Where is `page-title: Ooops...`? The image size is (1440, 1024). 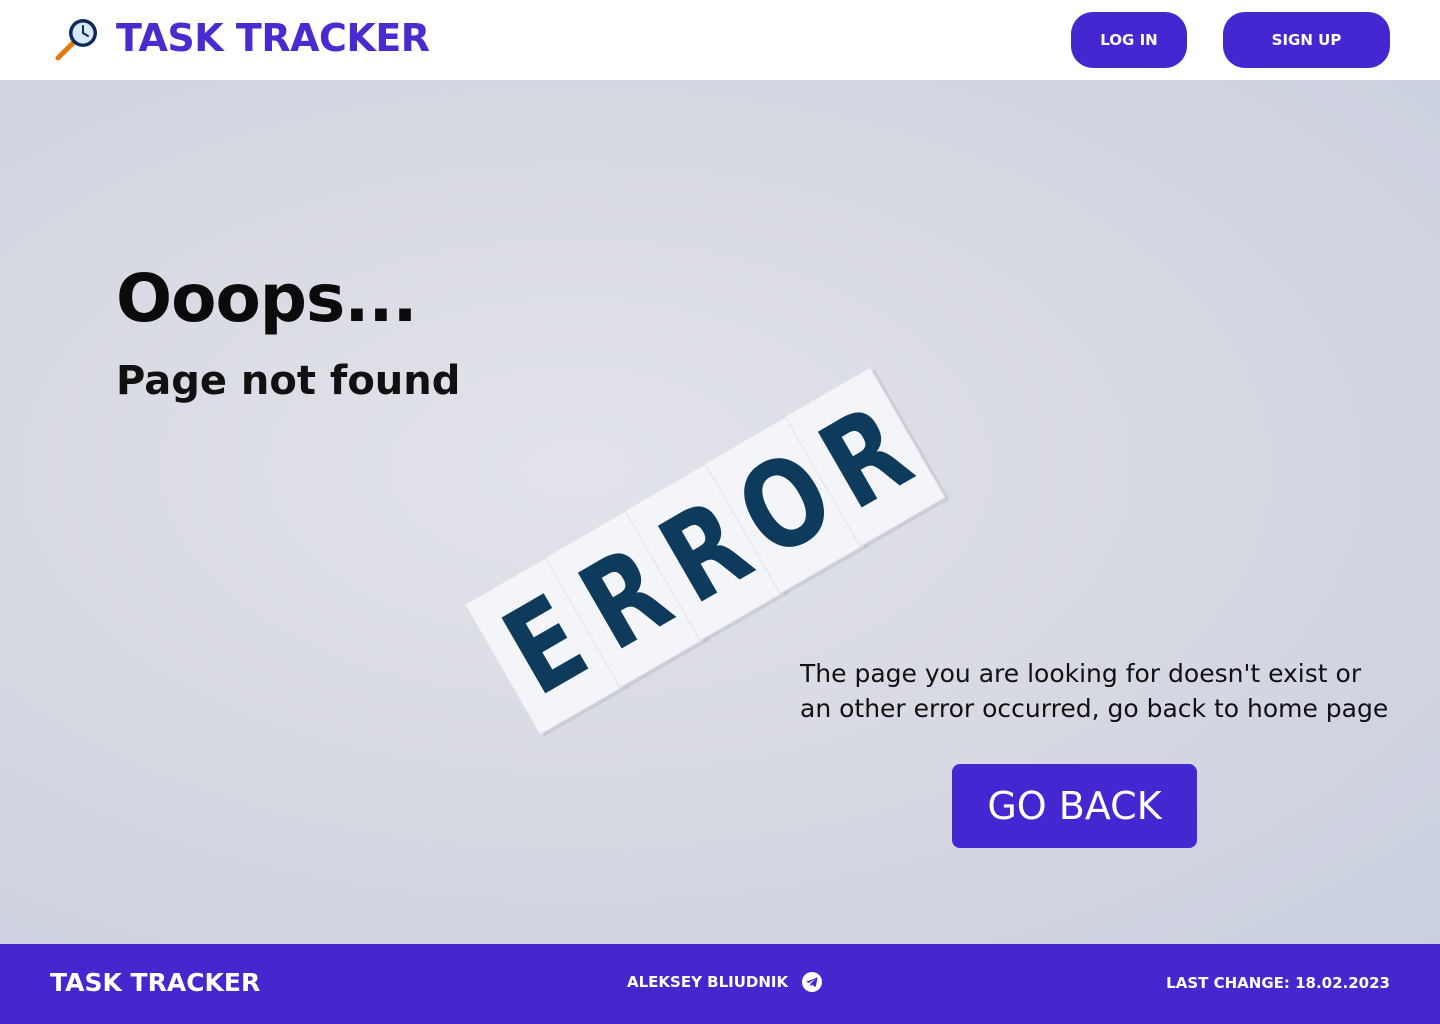 page-title: Ooops... is located at coordinates (267, 298).